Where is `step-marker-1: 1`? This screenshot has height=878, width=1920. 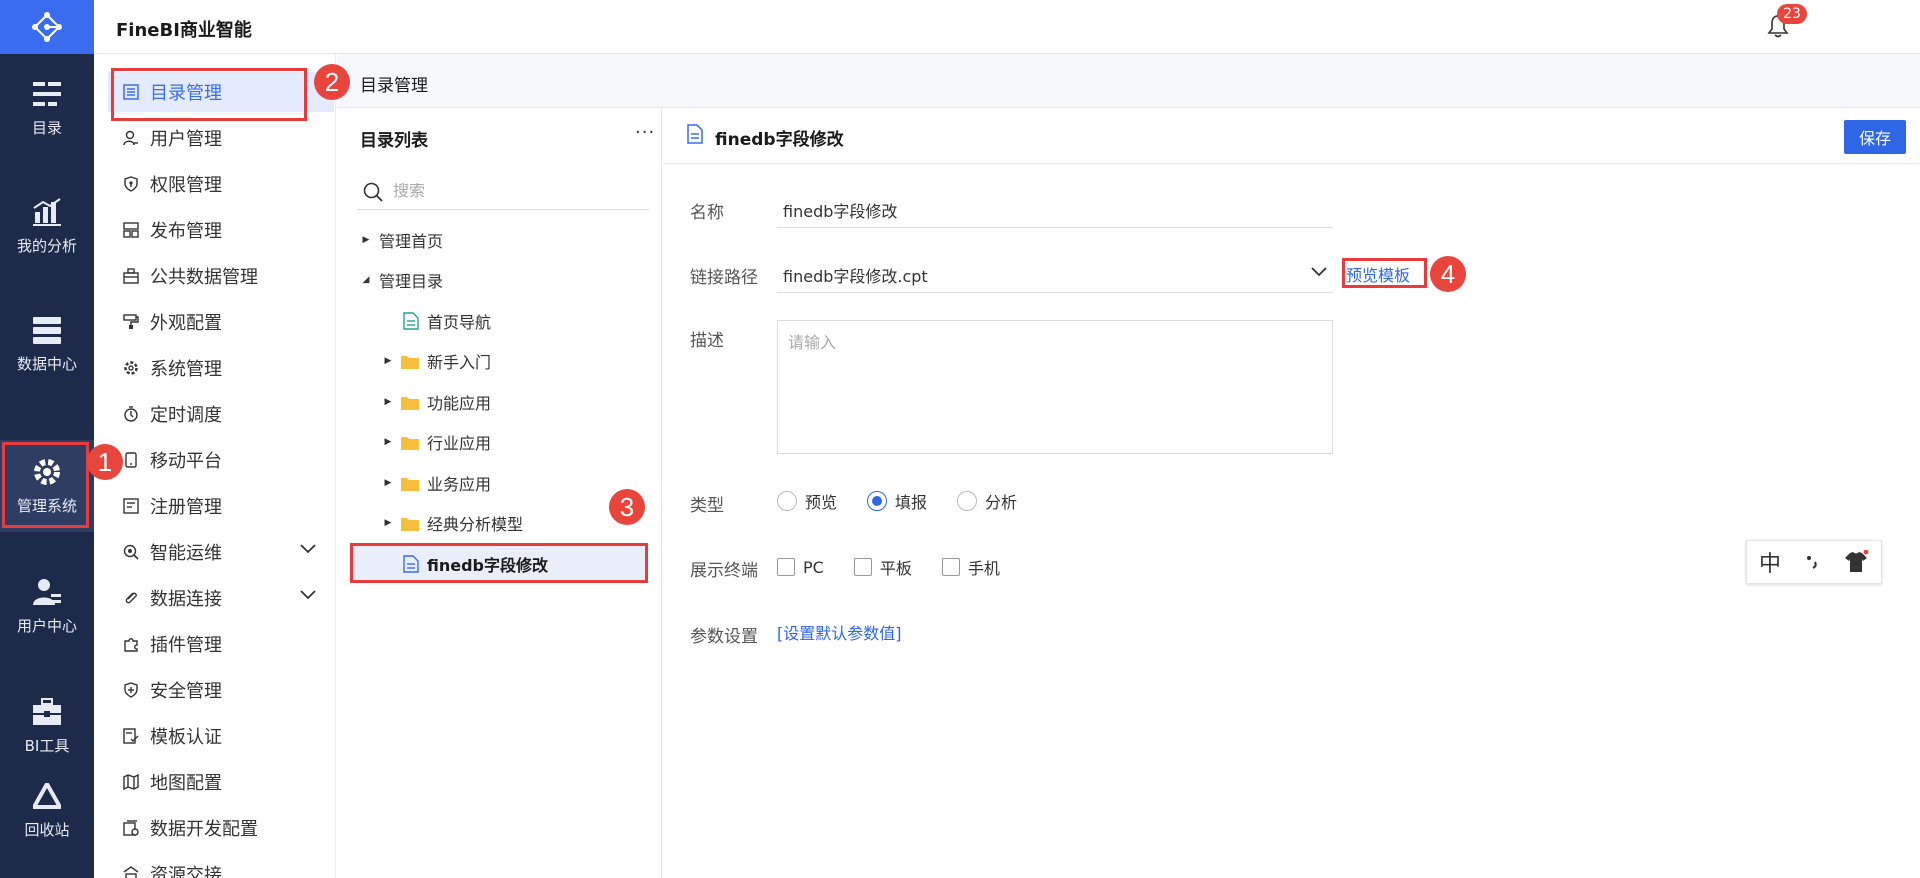
step-marker-1: 1 is located at coordinates (105, 462).